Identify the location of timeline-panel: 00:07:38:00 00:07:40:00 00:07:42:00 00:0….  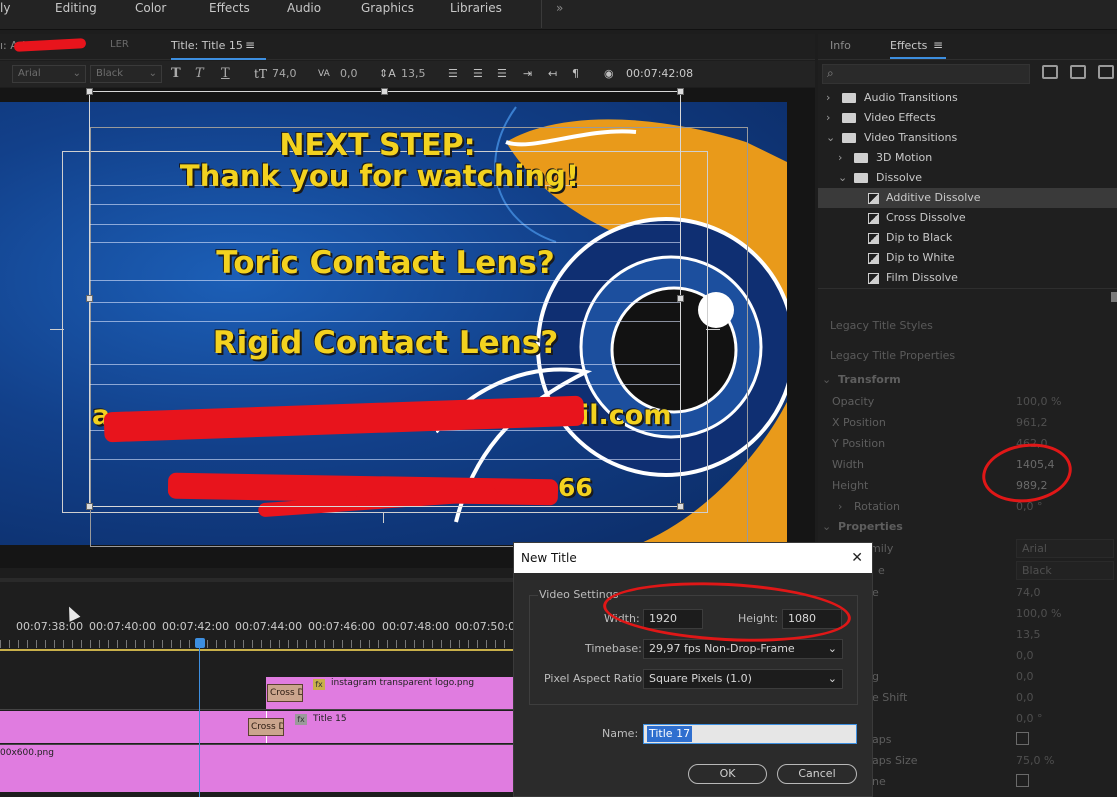
(261, 687).